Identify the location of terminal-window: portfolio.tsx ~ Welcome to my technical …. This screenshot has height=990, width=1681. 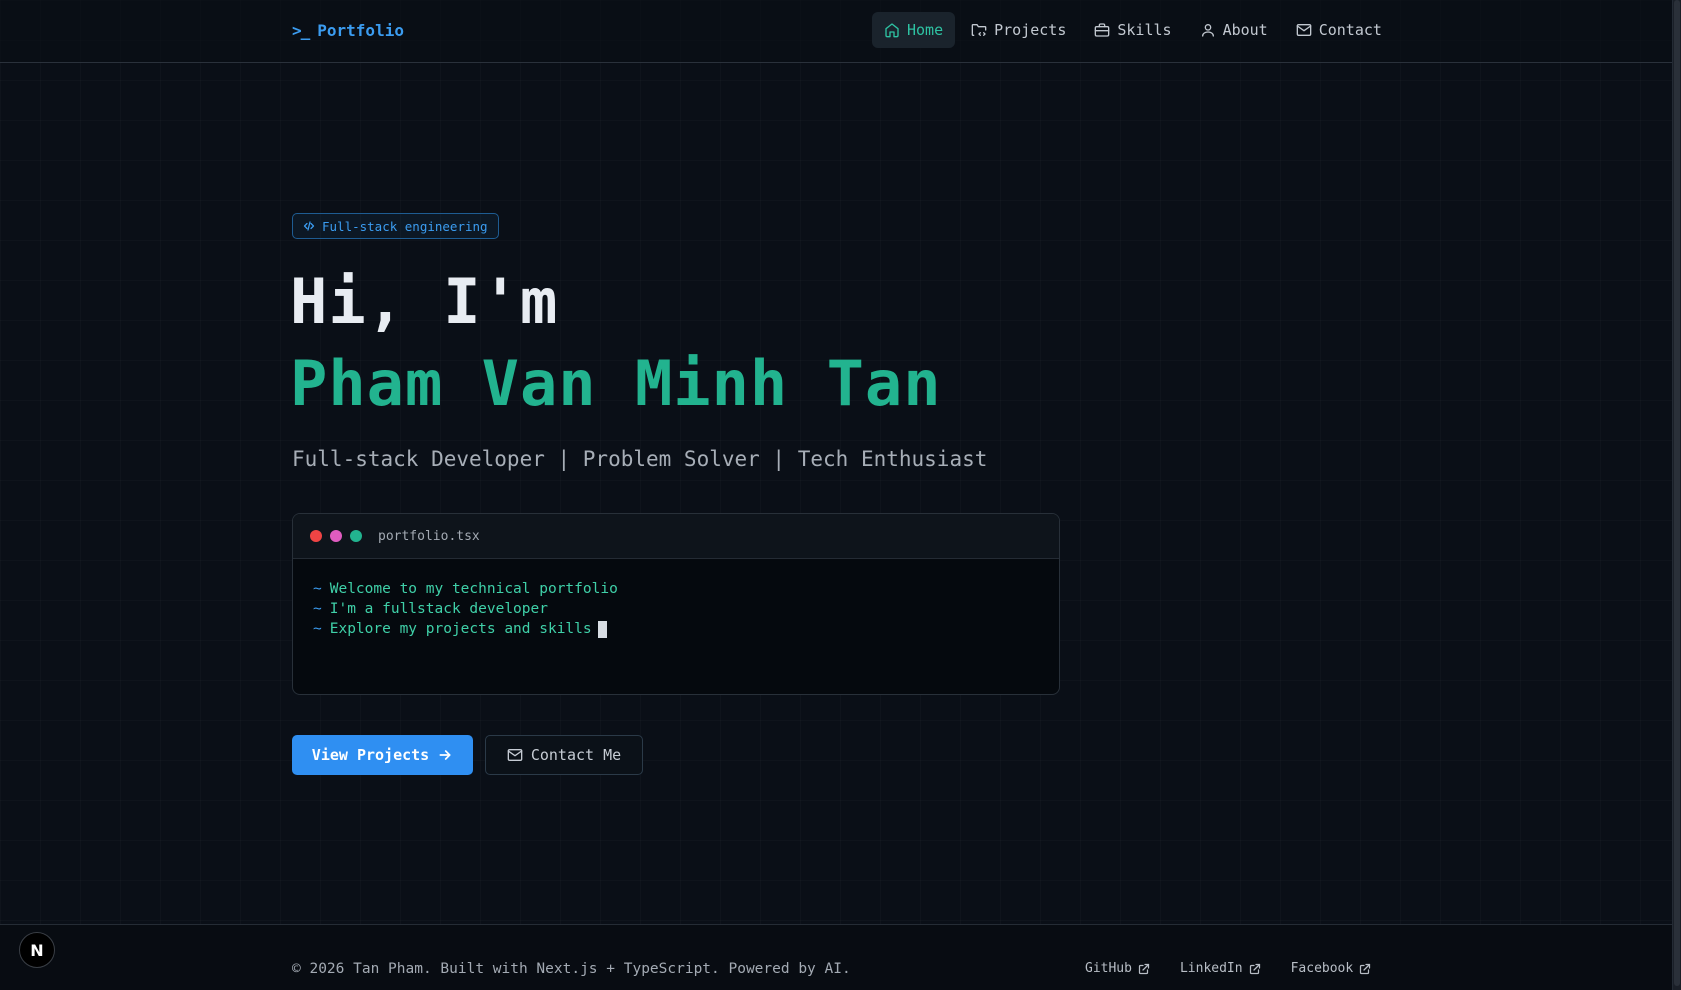
(676, 604).